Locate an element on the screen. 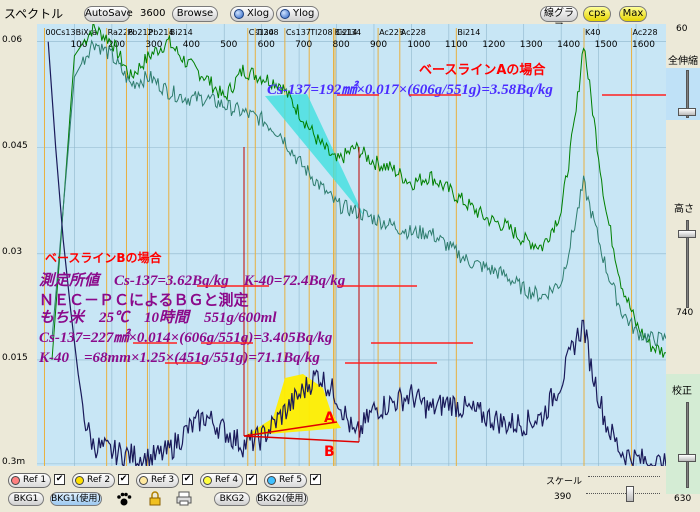 This screenshot has height=512, width=700. sample-info: もち米 25℃ 10時間 551g/600ml is located at coordinates (158, 317).